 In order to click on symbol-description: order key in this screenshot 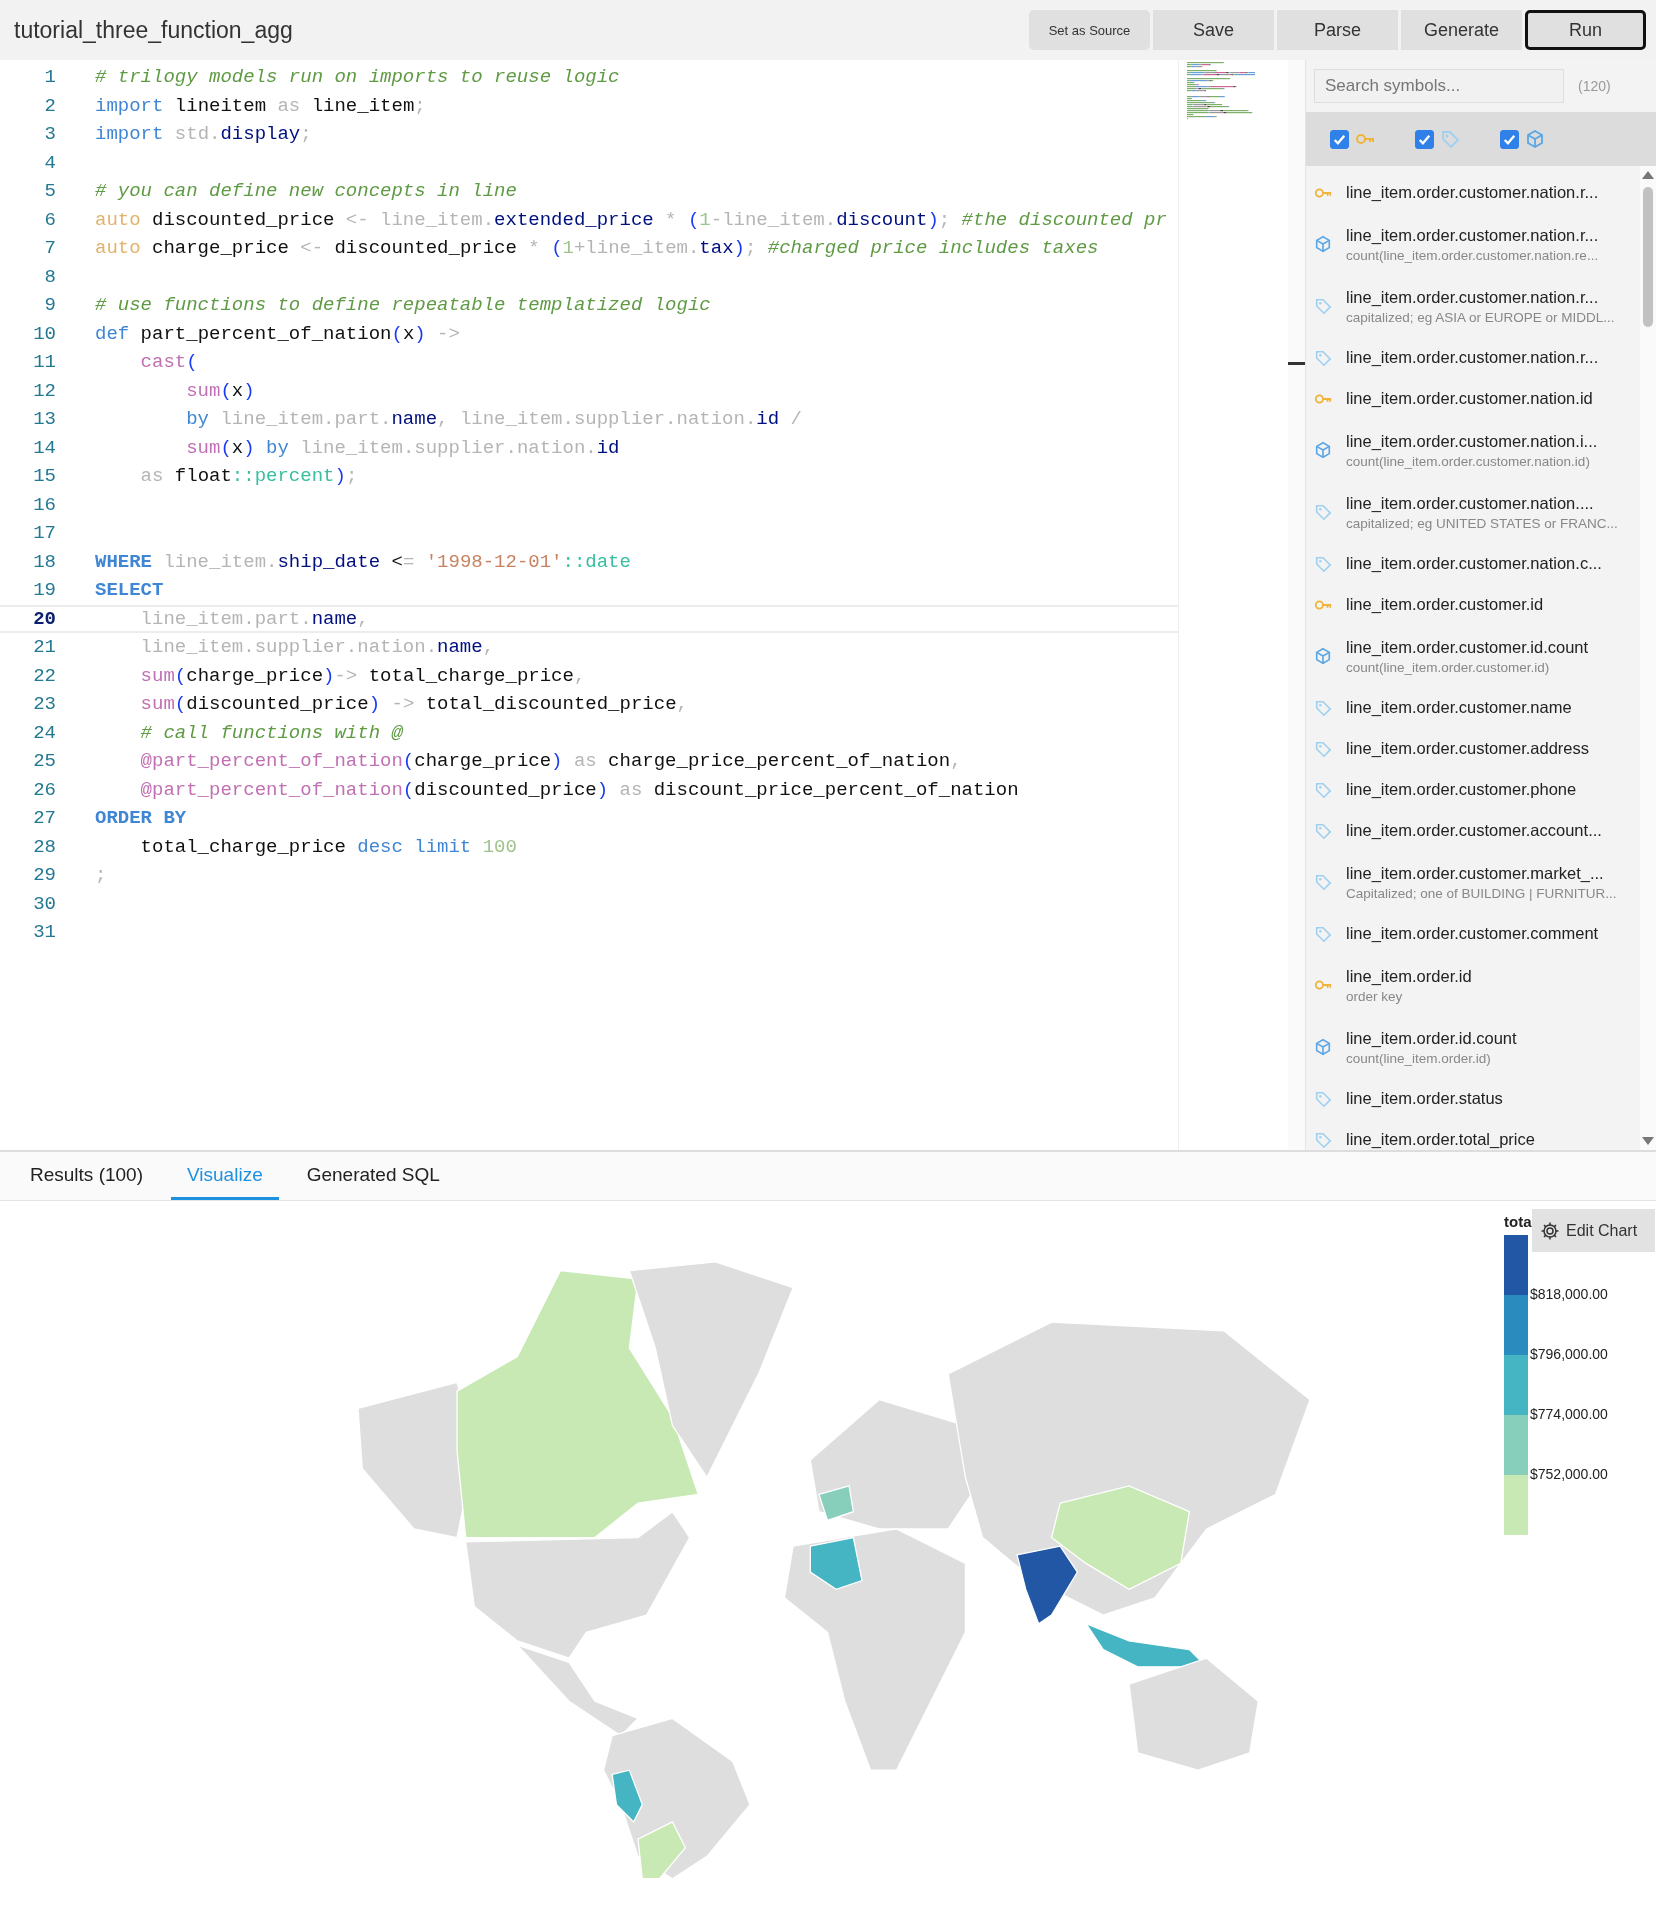, I will do `click(1375, 996)`.